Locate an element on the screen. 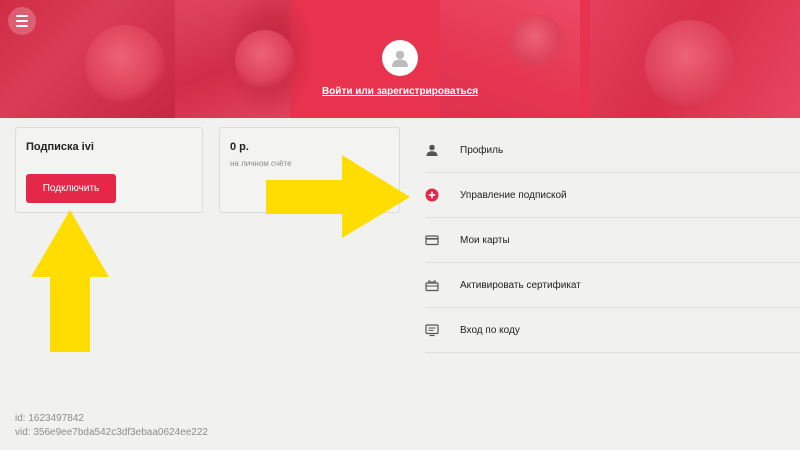 This screenshot has width=800, height=450. login-register-link: Войти или зарегистрироваться is located at coordinates (400, 91).